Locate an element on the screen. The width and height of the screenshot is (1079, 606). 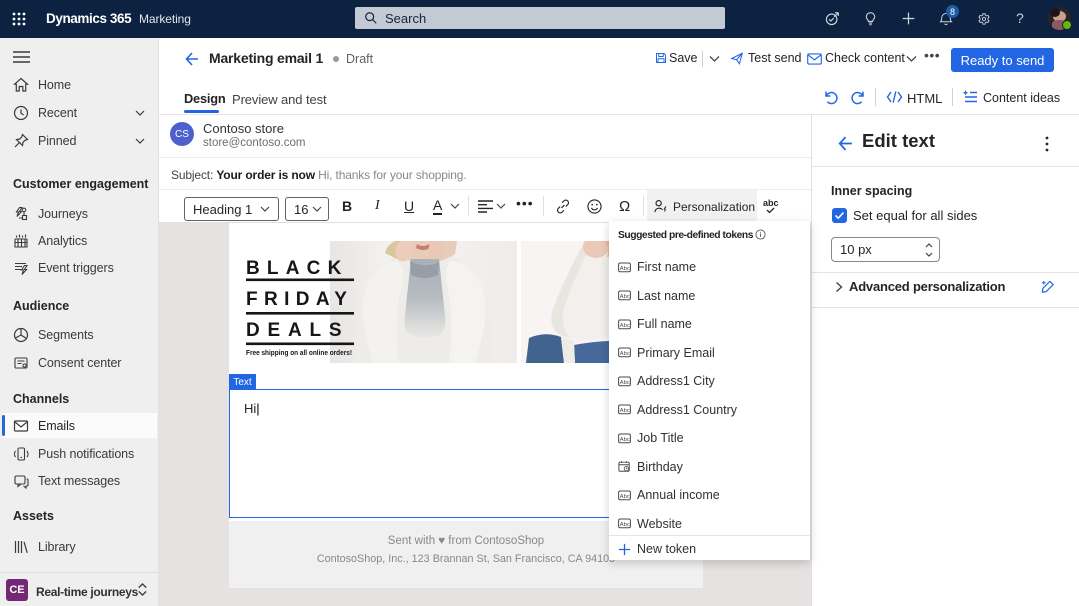
svg-text: abc is located at coordinates (771, 203).